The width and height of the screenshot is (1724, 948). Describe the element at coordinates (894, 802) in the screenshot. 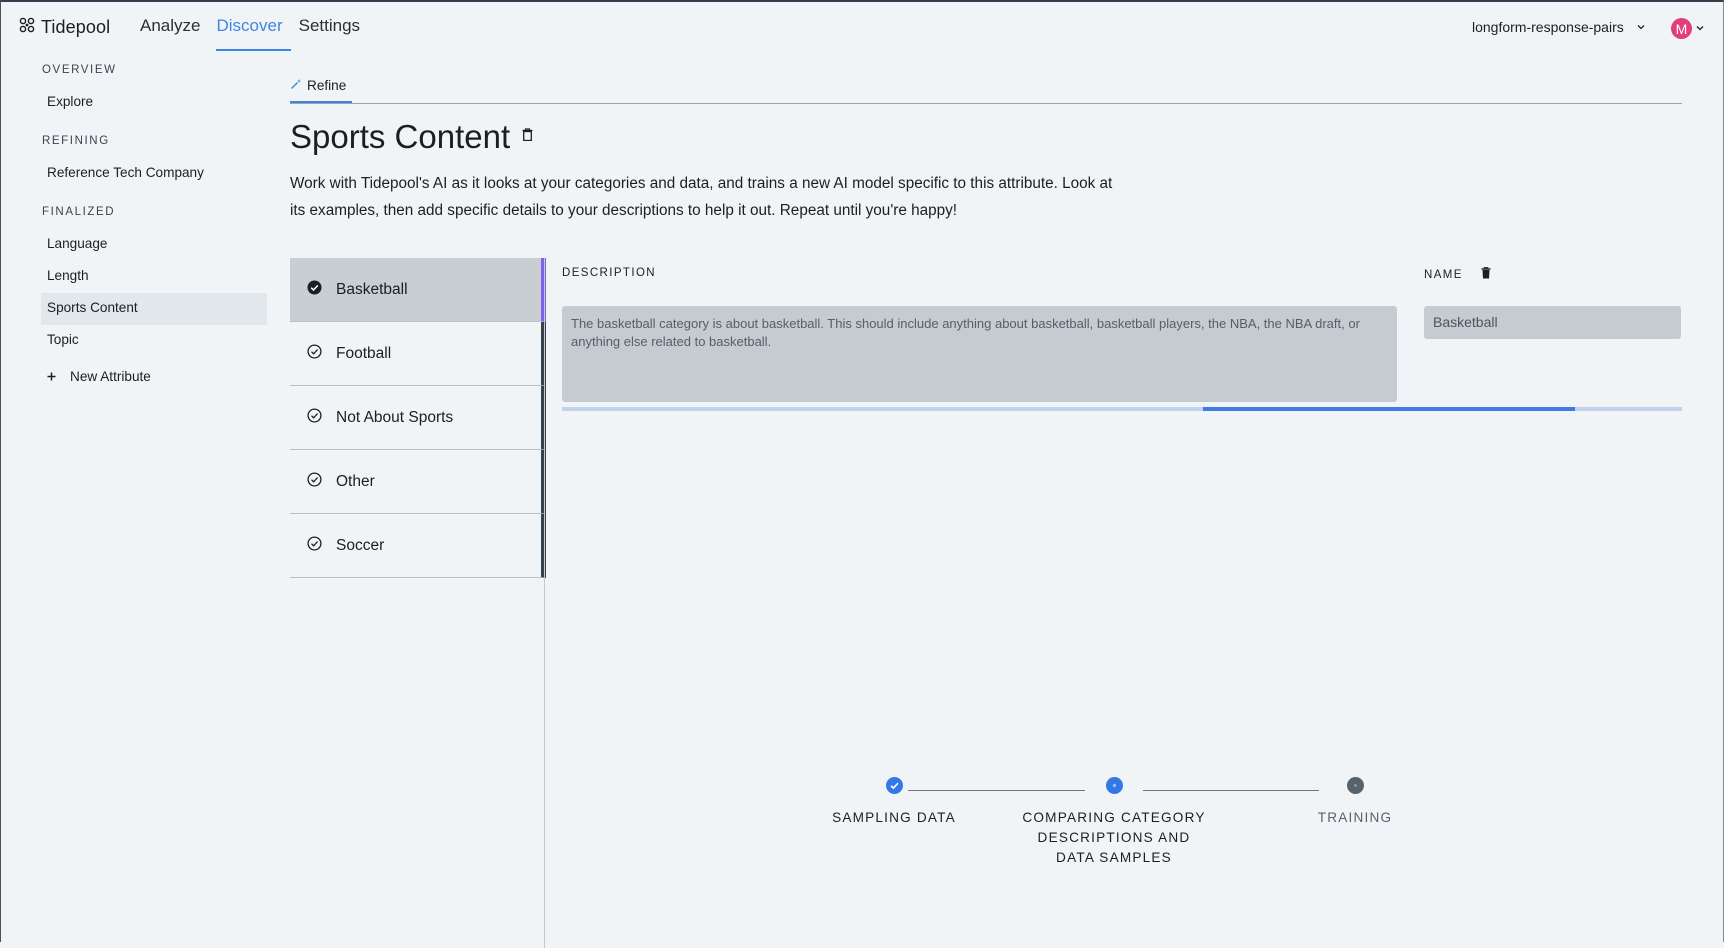

I see `step-sampling-data: SAMPLING DATA` at that location.